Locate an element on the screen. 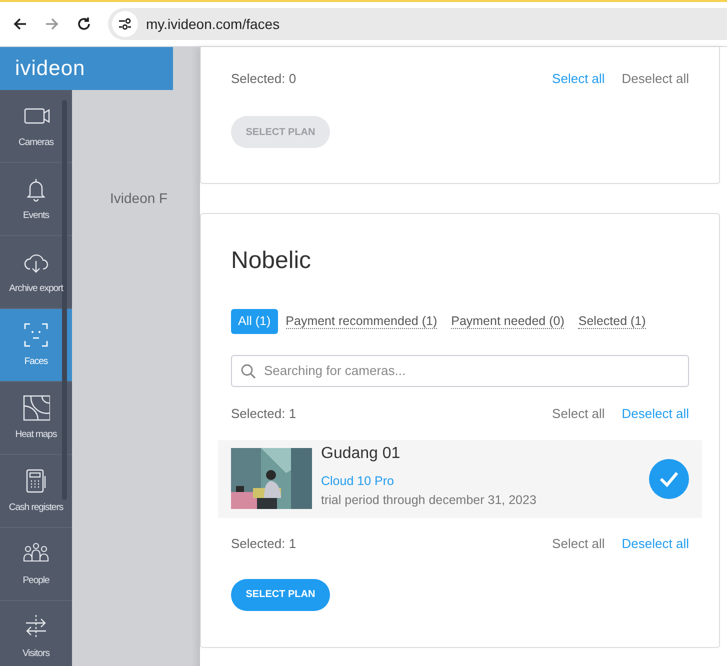 The width and height of the screenshot is (727, 666). address-bar: my.ivideon.com/faces is located at coordinates (417, 24).